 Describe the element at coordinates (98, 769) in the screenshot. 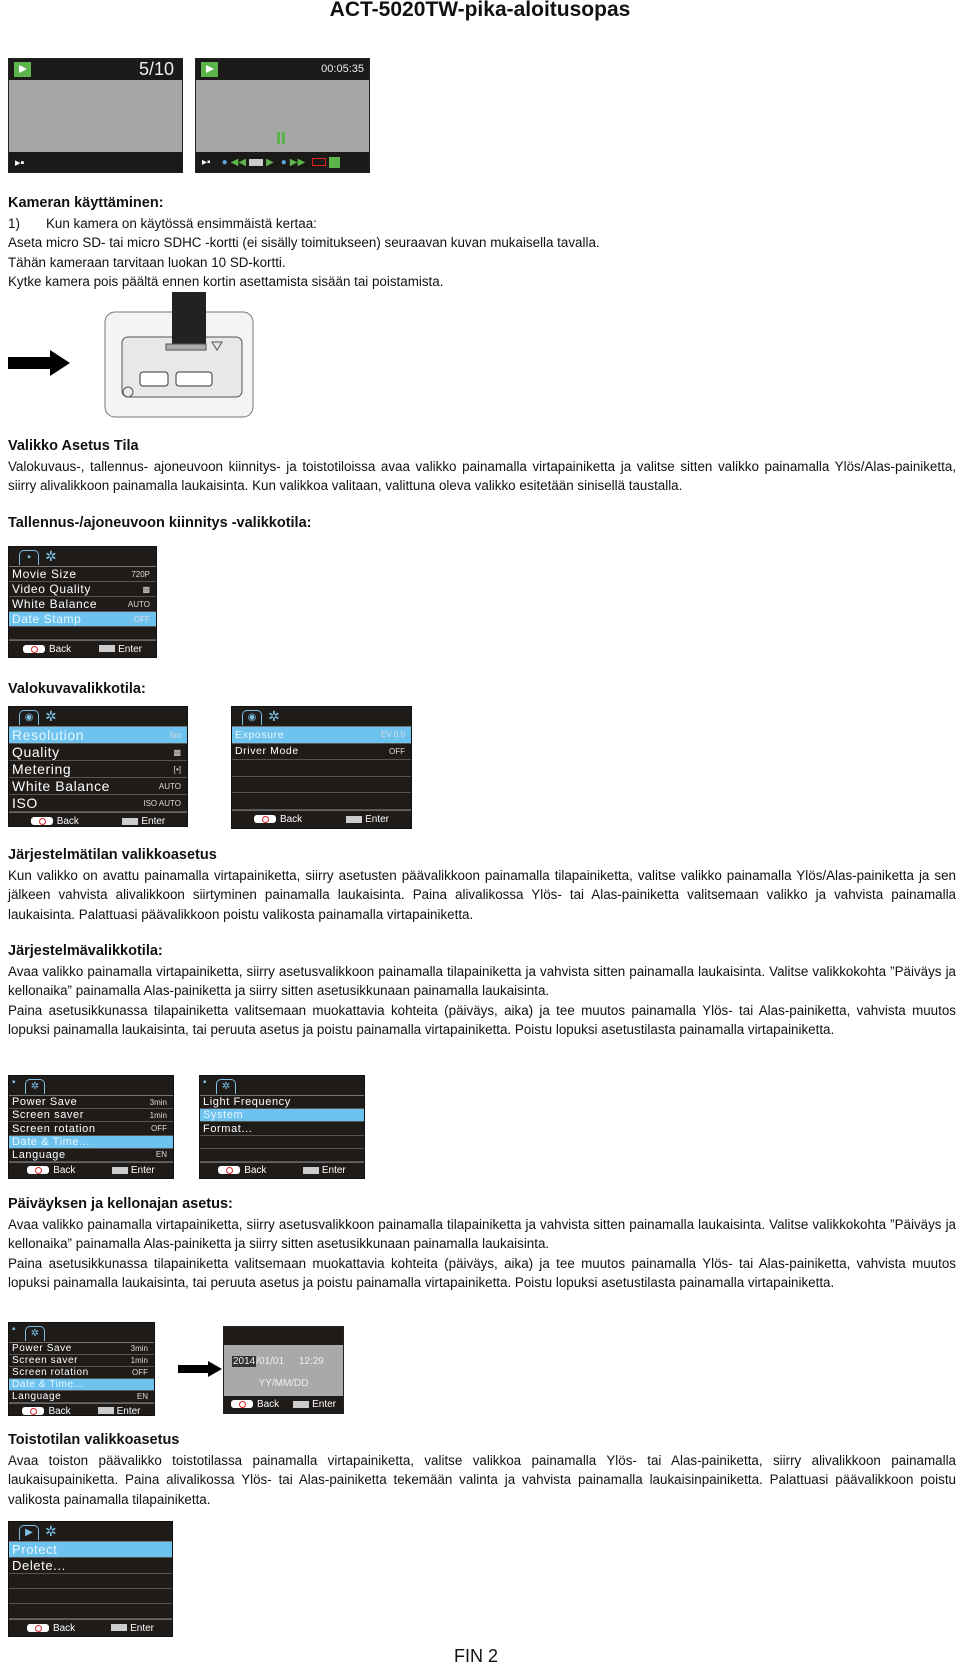

I see `menu-item: Metering [•]` at that location.